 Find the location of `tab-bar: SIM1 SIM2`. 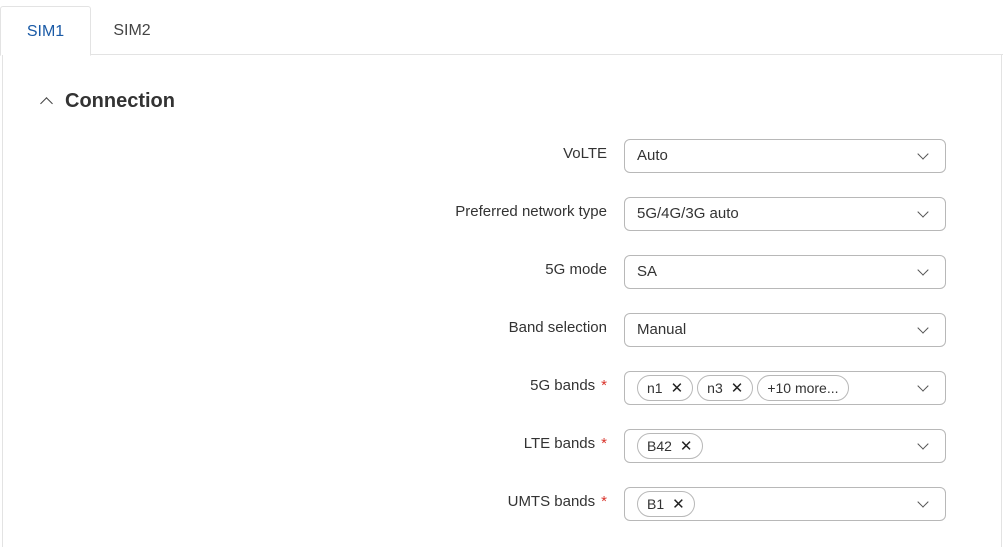

tab-bar: SIM1 SIM2 is located at coordinates (501, 28).